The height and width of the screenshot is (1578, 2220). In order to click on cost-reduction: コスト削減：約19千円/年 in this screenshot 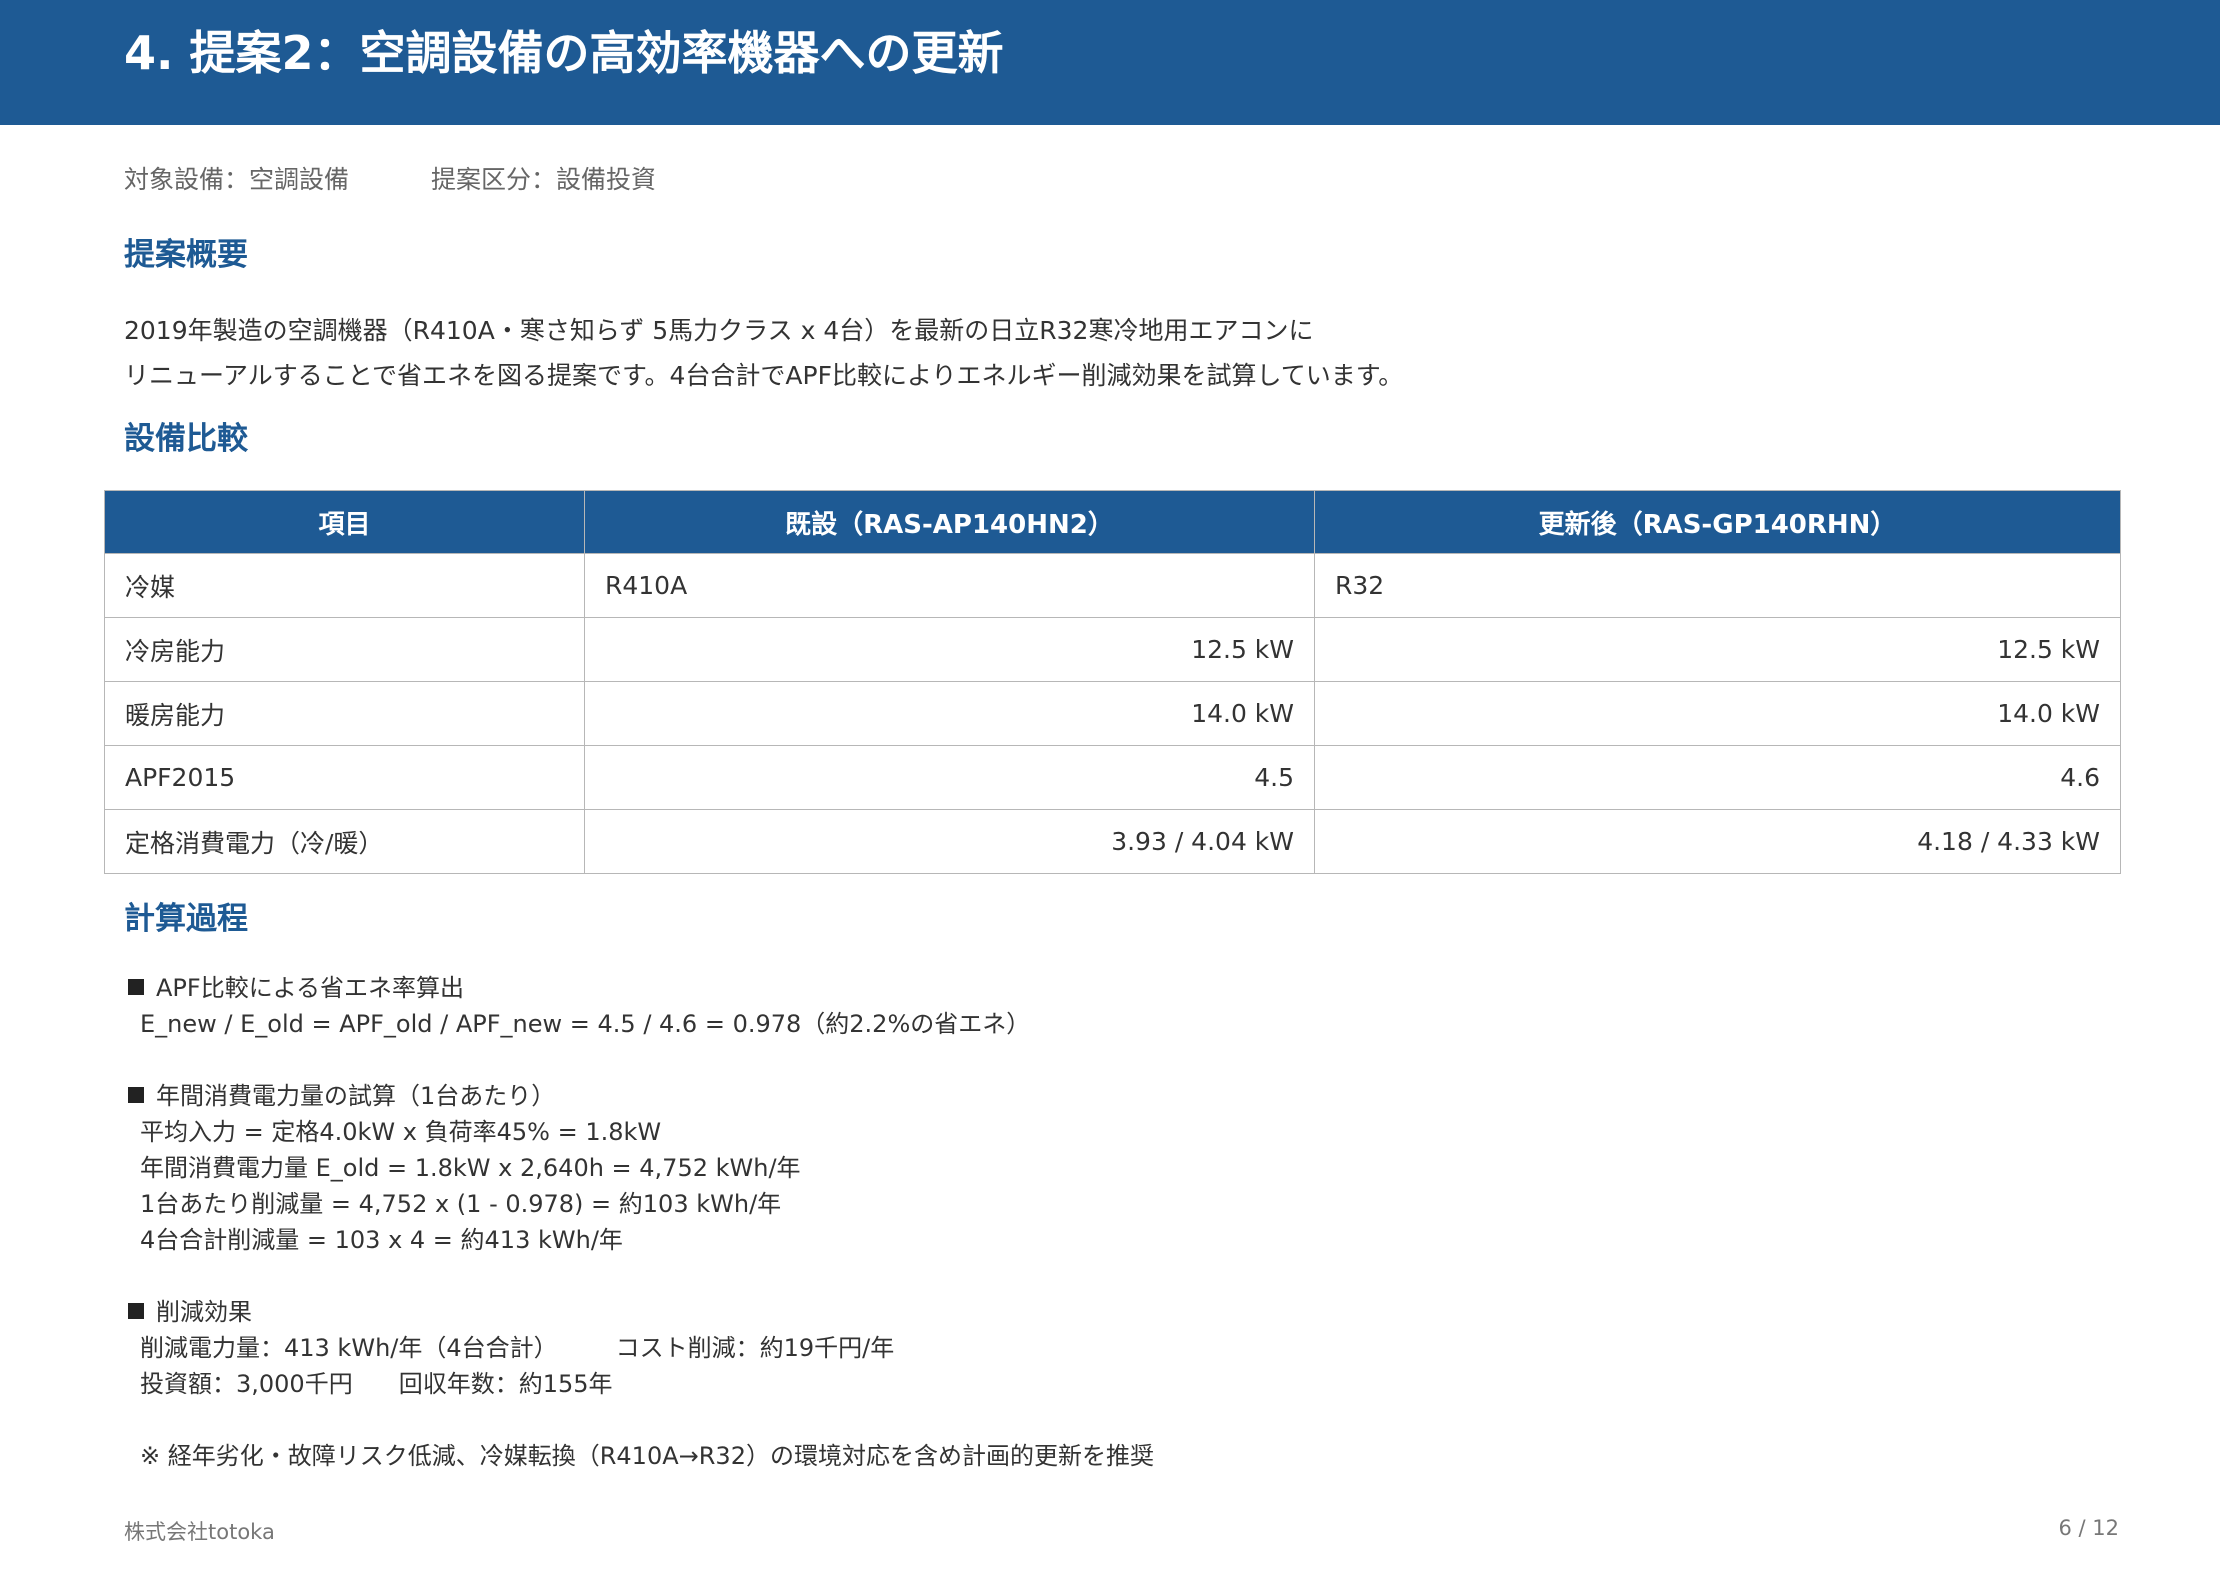, I will do `click(755, 1348)`.